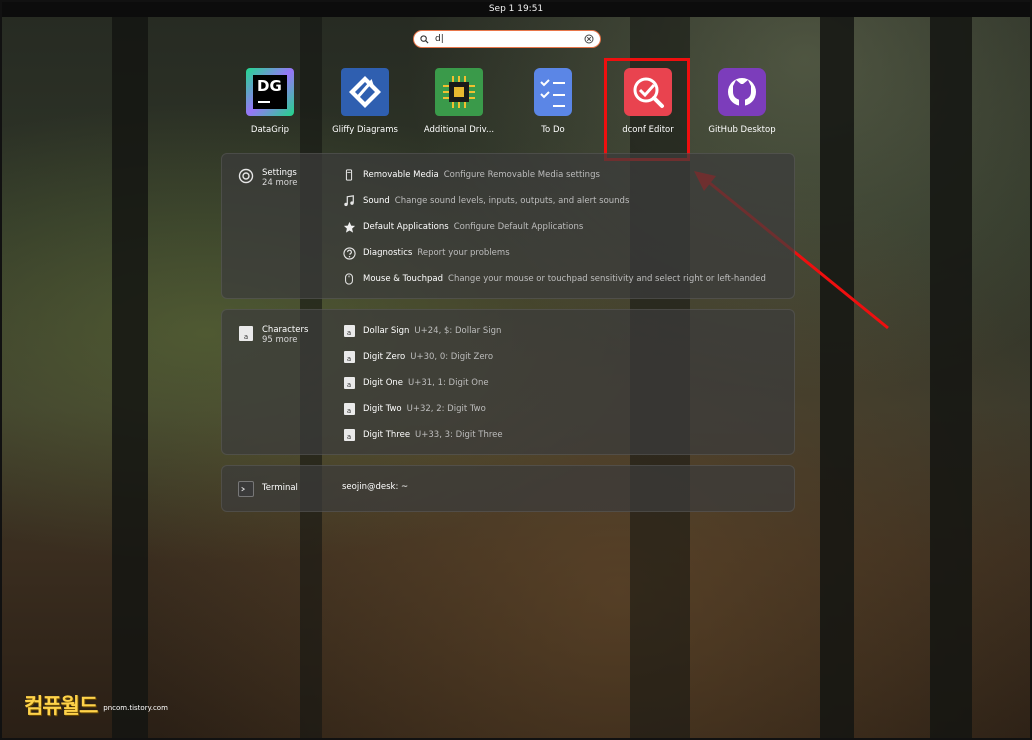 The height and width of the screenshot is (740, 1032). I want to click on terminal-provider: Terminal, so click(268, 489).